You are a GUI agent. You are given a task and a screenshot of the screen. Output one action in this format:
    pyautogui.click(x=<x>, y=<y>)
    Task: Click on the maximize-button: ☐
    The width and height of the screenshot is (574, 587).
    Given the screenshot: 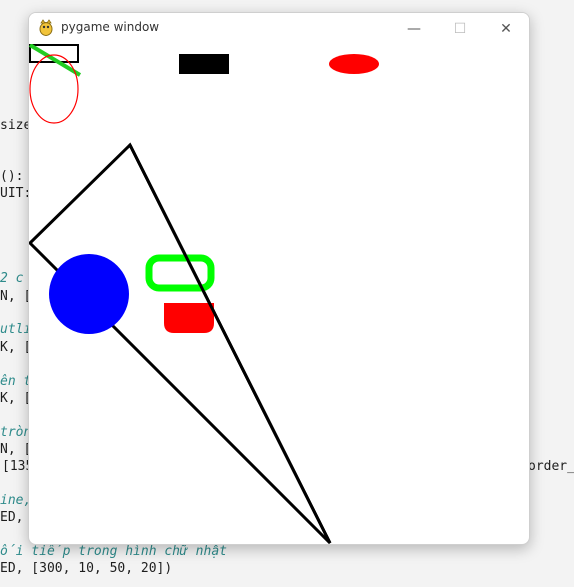 What is the action you would take?
    pyautogui.click(x=460, y=28)
    